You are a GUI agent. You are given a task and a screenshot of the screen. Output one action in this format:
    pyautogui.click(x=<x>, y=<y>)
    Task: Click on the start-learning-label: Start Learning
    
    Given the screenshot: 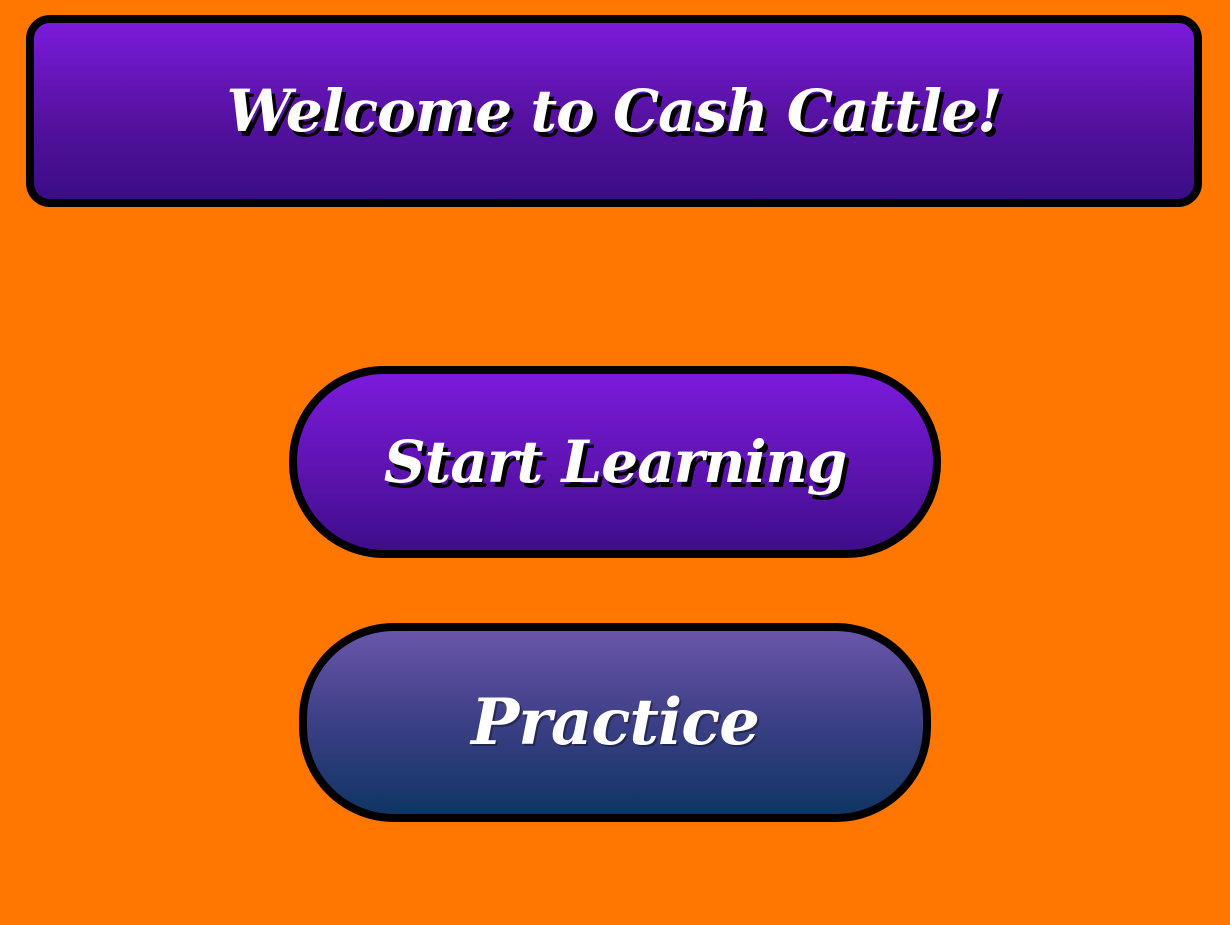 What is the action you would take?
    pyautogui.click(x=615, y=462)
    